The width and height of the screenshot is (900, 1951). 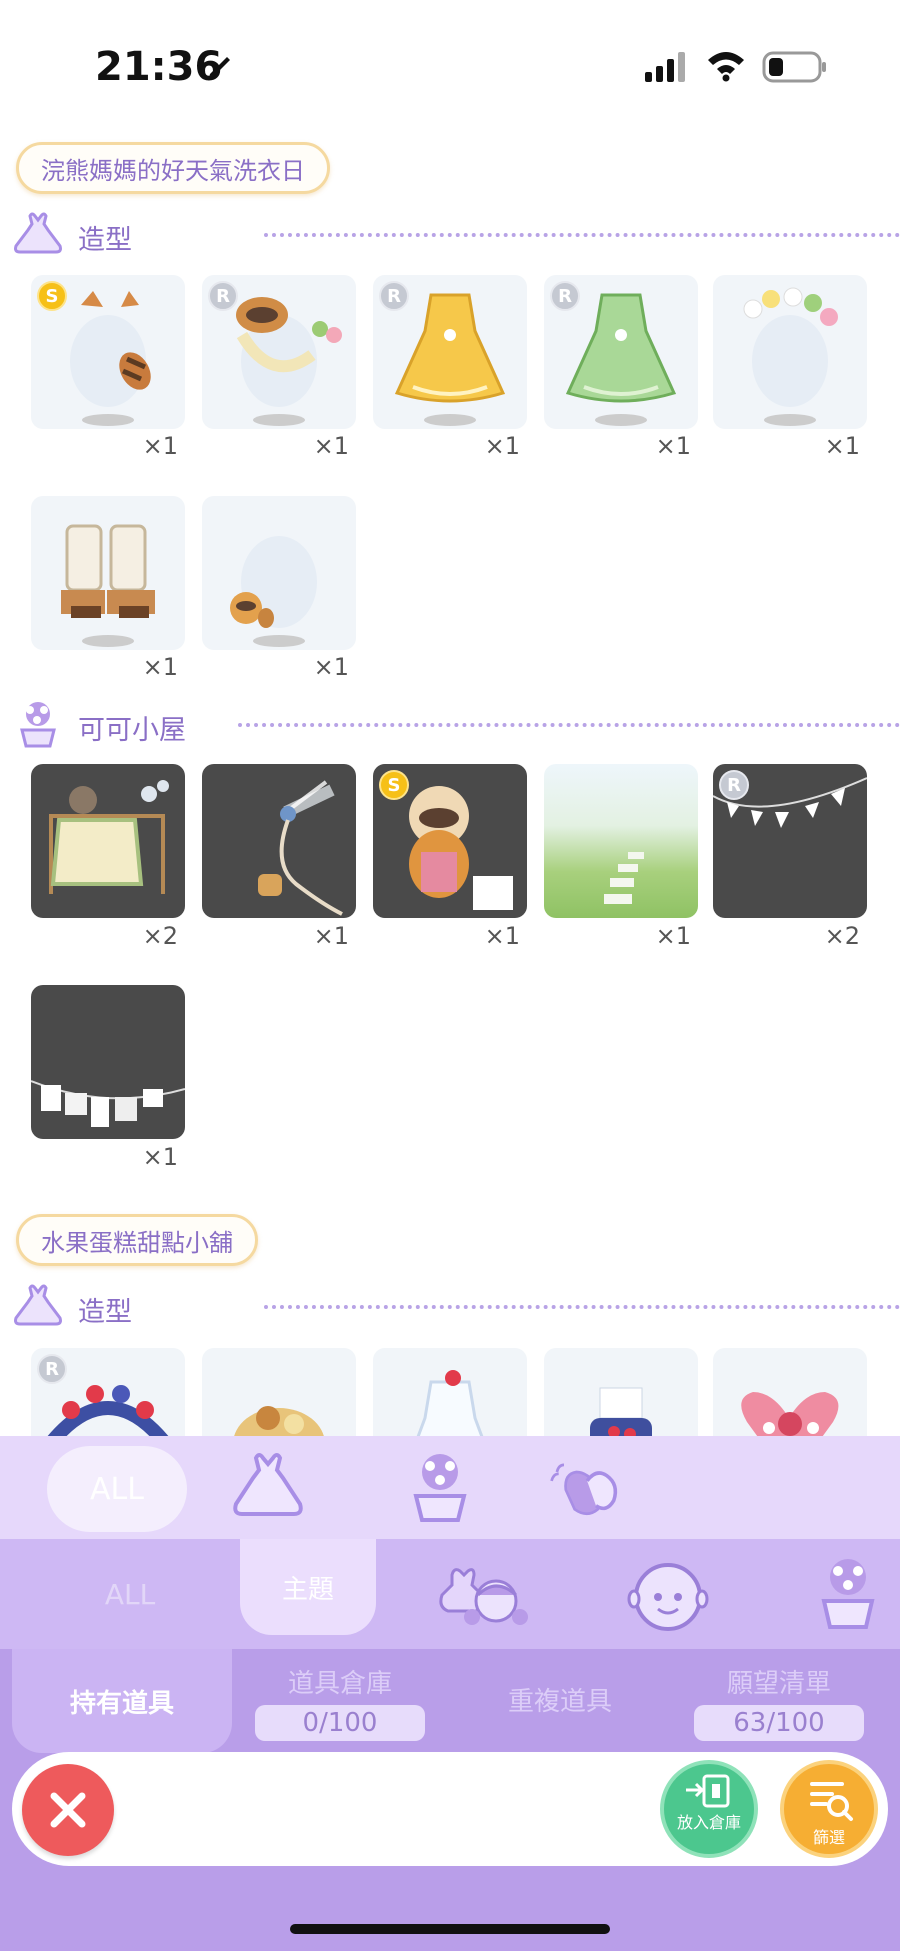 I want to click on storage-count: 0/100, so click(x=340, y=1723).